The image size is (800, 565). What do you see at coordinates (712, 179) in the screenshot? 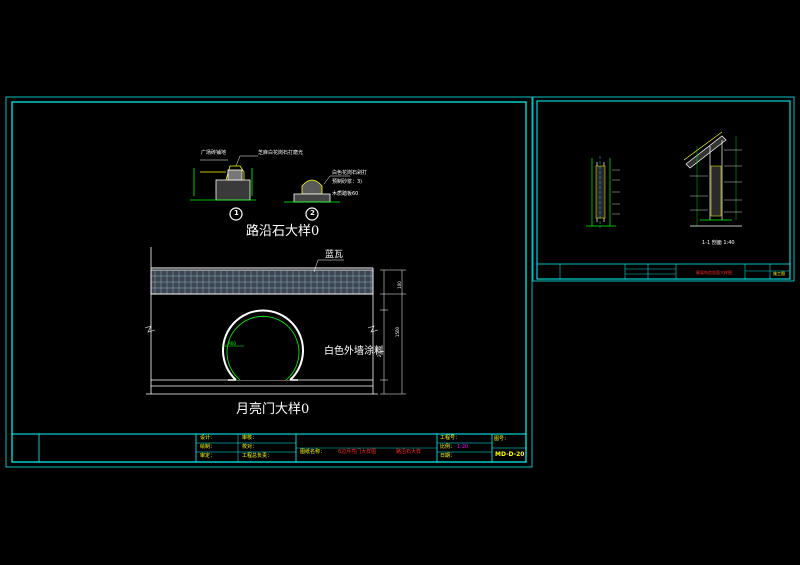
I see `pergola-section-right` at bounding box center [712, 179].